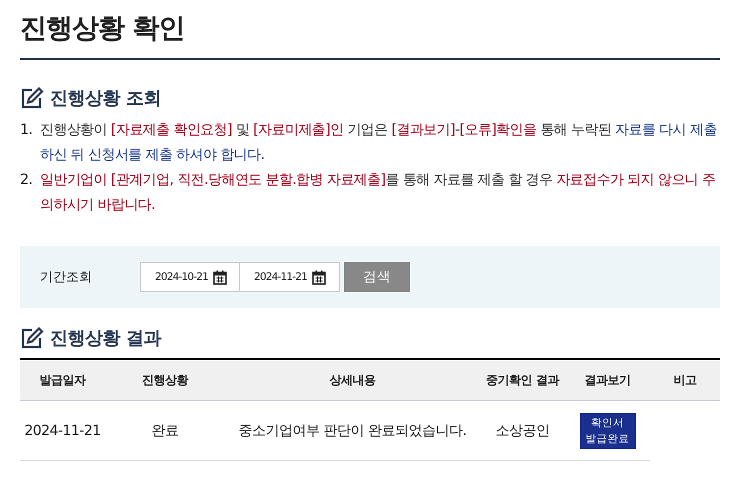  What do you see at coordinates (105, 338) in the screenshot?
I see `section-title: 진행상황 결과` at bounding box center [105, 338].